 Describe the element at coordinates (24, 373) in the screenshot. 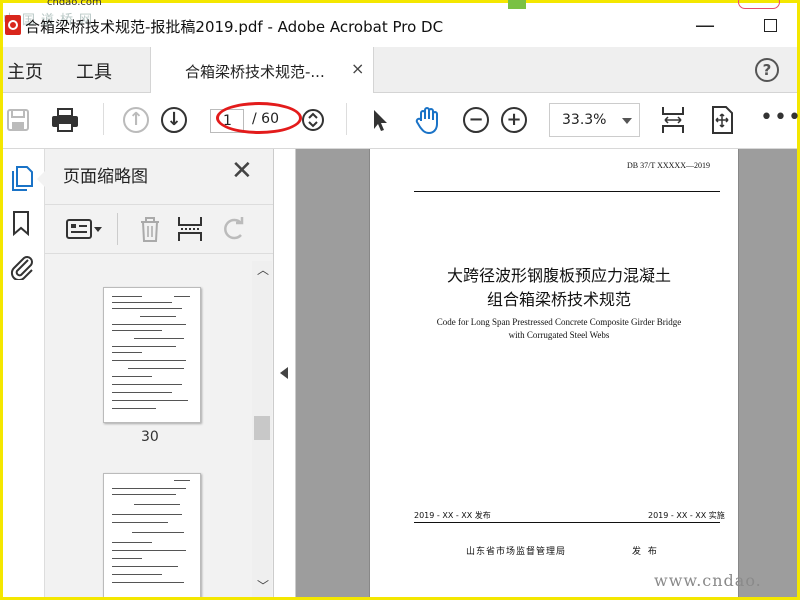

I see `left-rail` at that location.